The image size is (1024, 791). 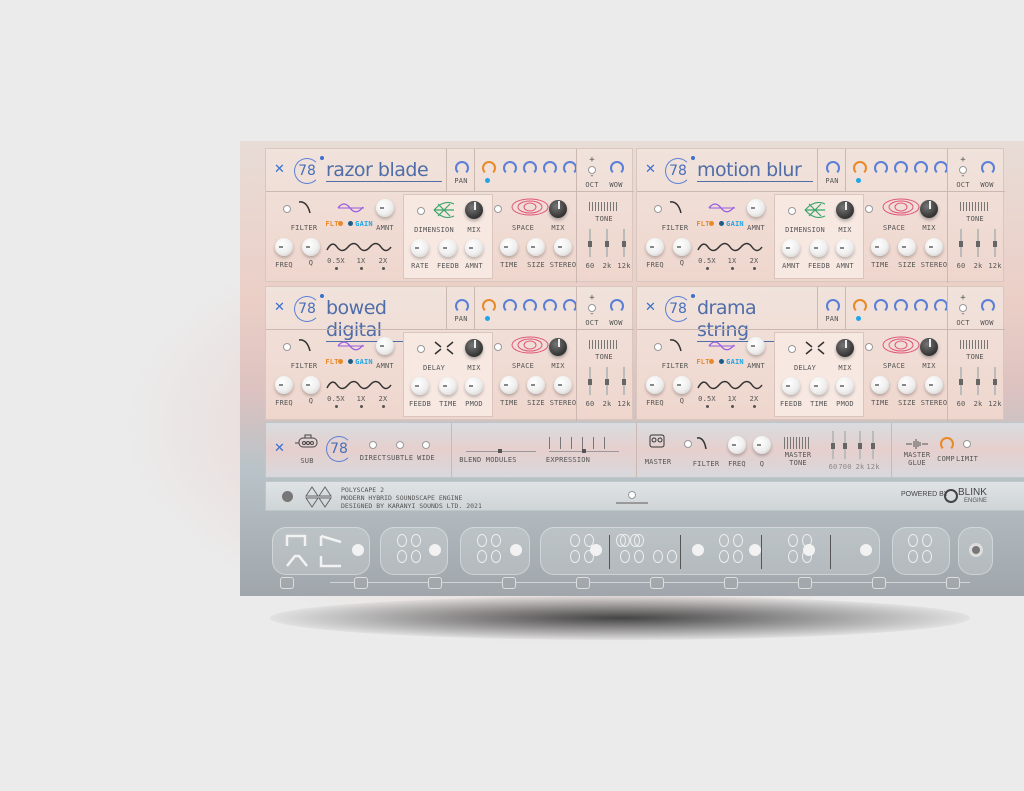 I want to click on mode-label: SUBTLE, so click(x=400, y=458).